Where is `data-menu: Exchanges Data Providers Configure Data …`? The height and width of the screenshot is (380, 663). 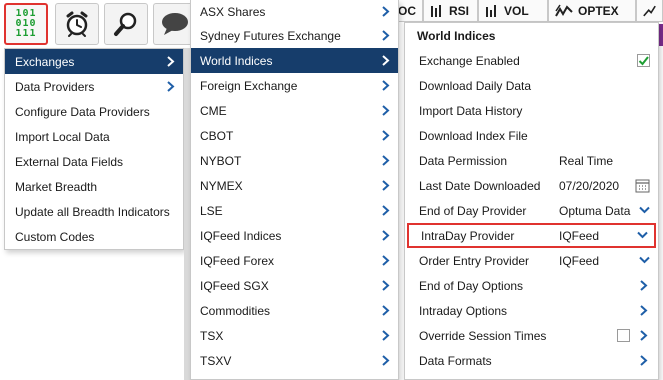
data-menu: Exchanges Data Providers Configure Data … is located at coordinates (94, 149).